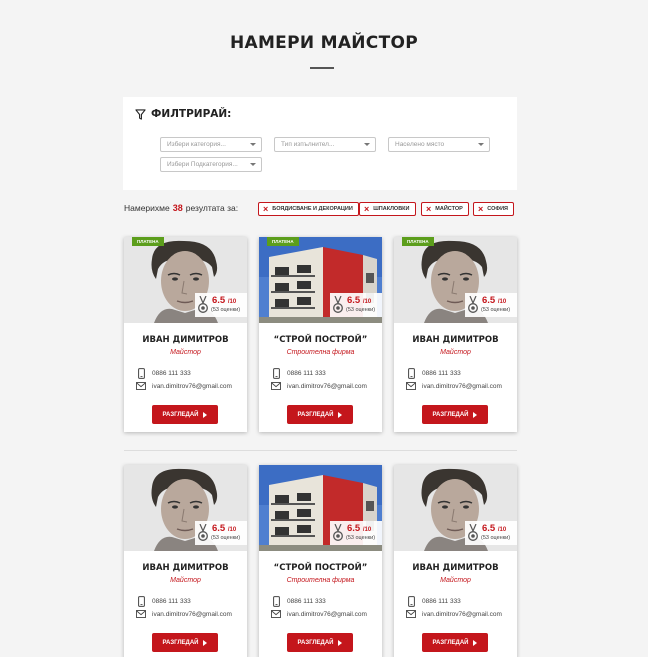 Image resolution: width=648 pixels, height=657 pixels. What do you see at coordinates (387, 209) in the screenshot?
I see `filter-tag: × ШПАКЛОВКИ` at bounding box center [387, 209].